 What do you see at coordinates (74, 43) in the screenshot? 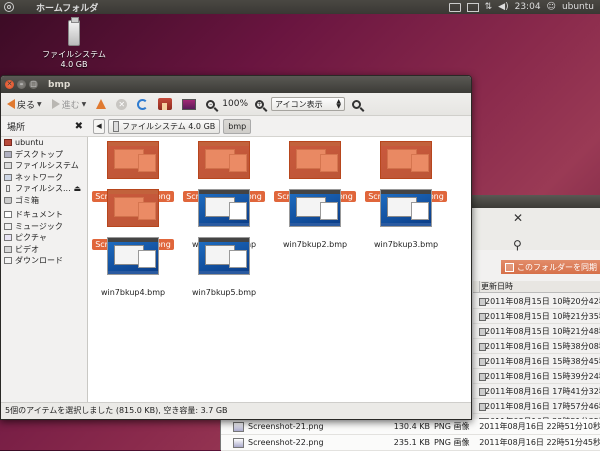
I see `desktop-drive-icon: ファイルシステム 4.0 GB` at bounding box center [74, 43].